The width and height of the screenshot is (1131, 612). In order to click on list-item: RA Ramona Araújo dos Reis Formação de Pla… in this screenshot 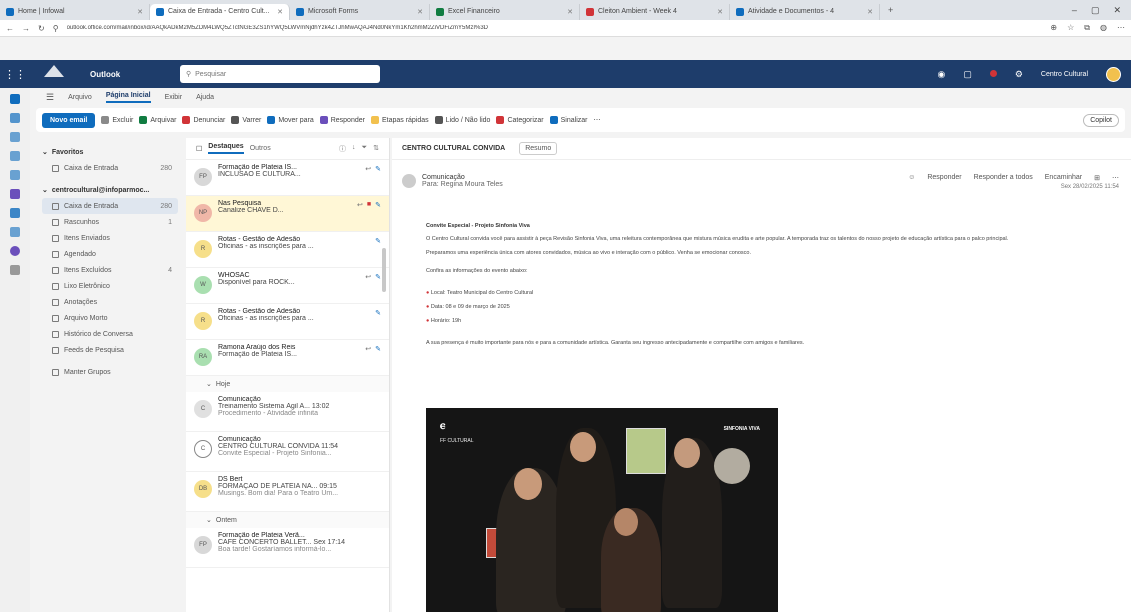, I will do `click(287, 358)`.